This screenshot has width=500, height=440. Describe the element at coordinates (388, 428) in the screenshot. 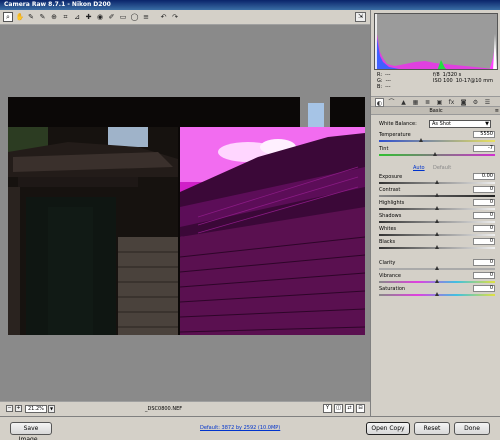

I see `open-copy-button: Open Copy` at that location.